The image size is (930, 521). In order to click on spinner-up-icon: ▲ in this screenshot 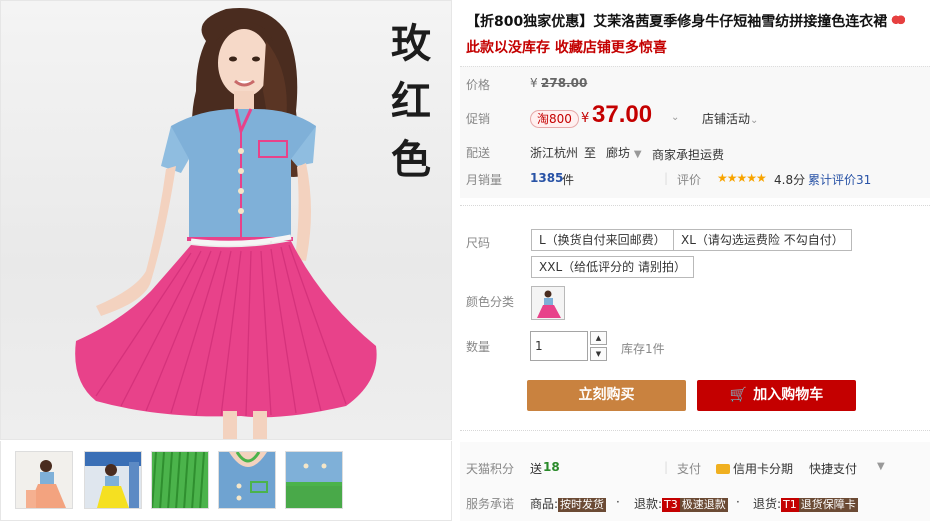, I will do `click(598, 338)`.